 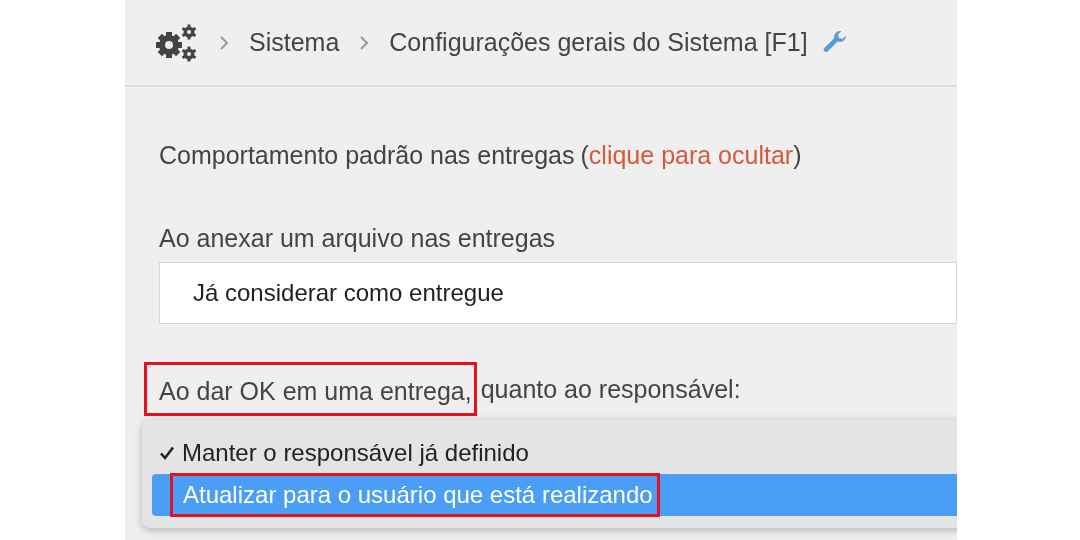 I want to click on option-label: Manter o responsável já definido, so click(x=355, y=453).